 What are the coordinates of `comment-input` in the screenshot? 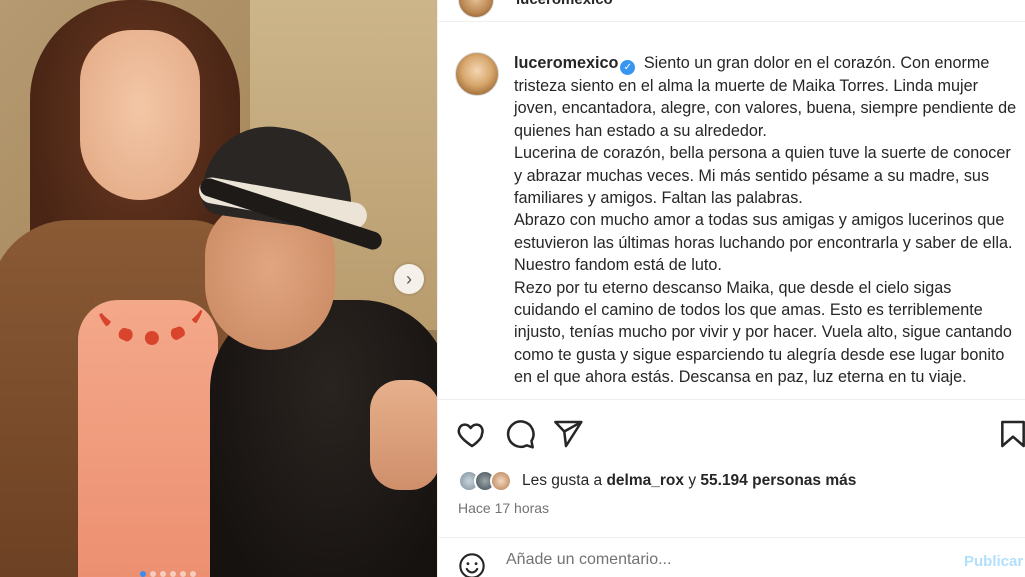 It's located at (726, 560).